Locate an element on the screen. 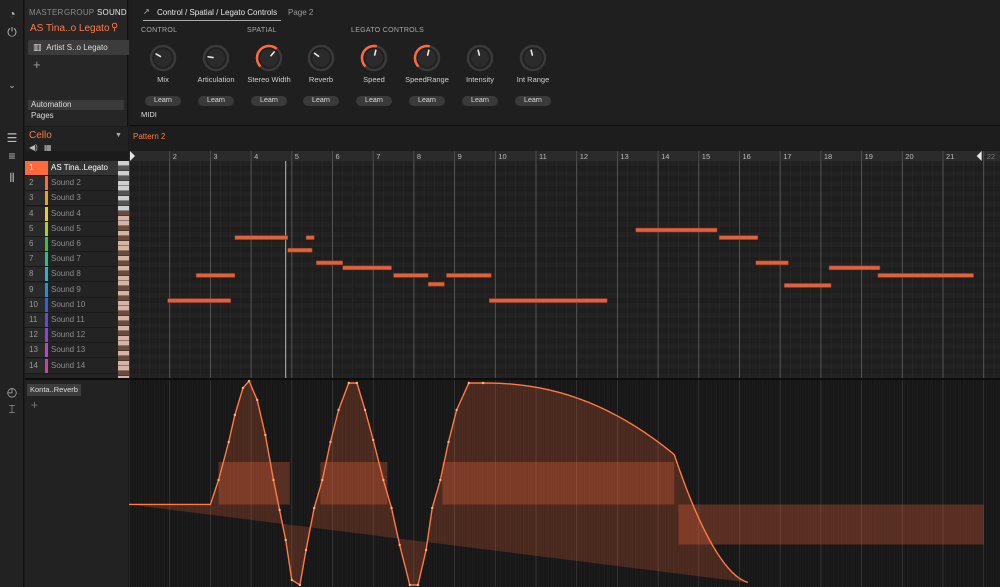 This screenshot has height=587, width=1000. speaker-icon: ◀) is located at coordinates (33, 147).